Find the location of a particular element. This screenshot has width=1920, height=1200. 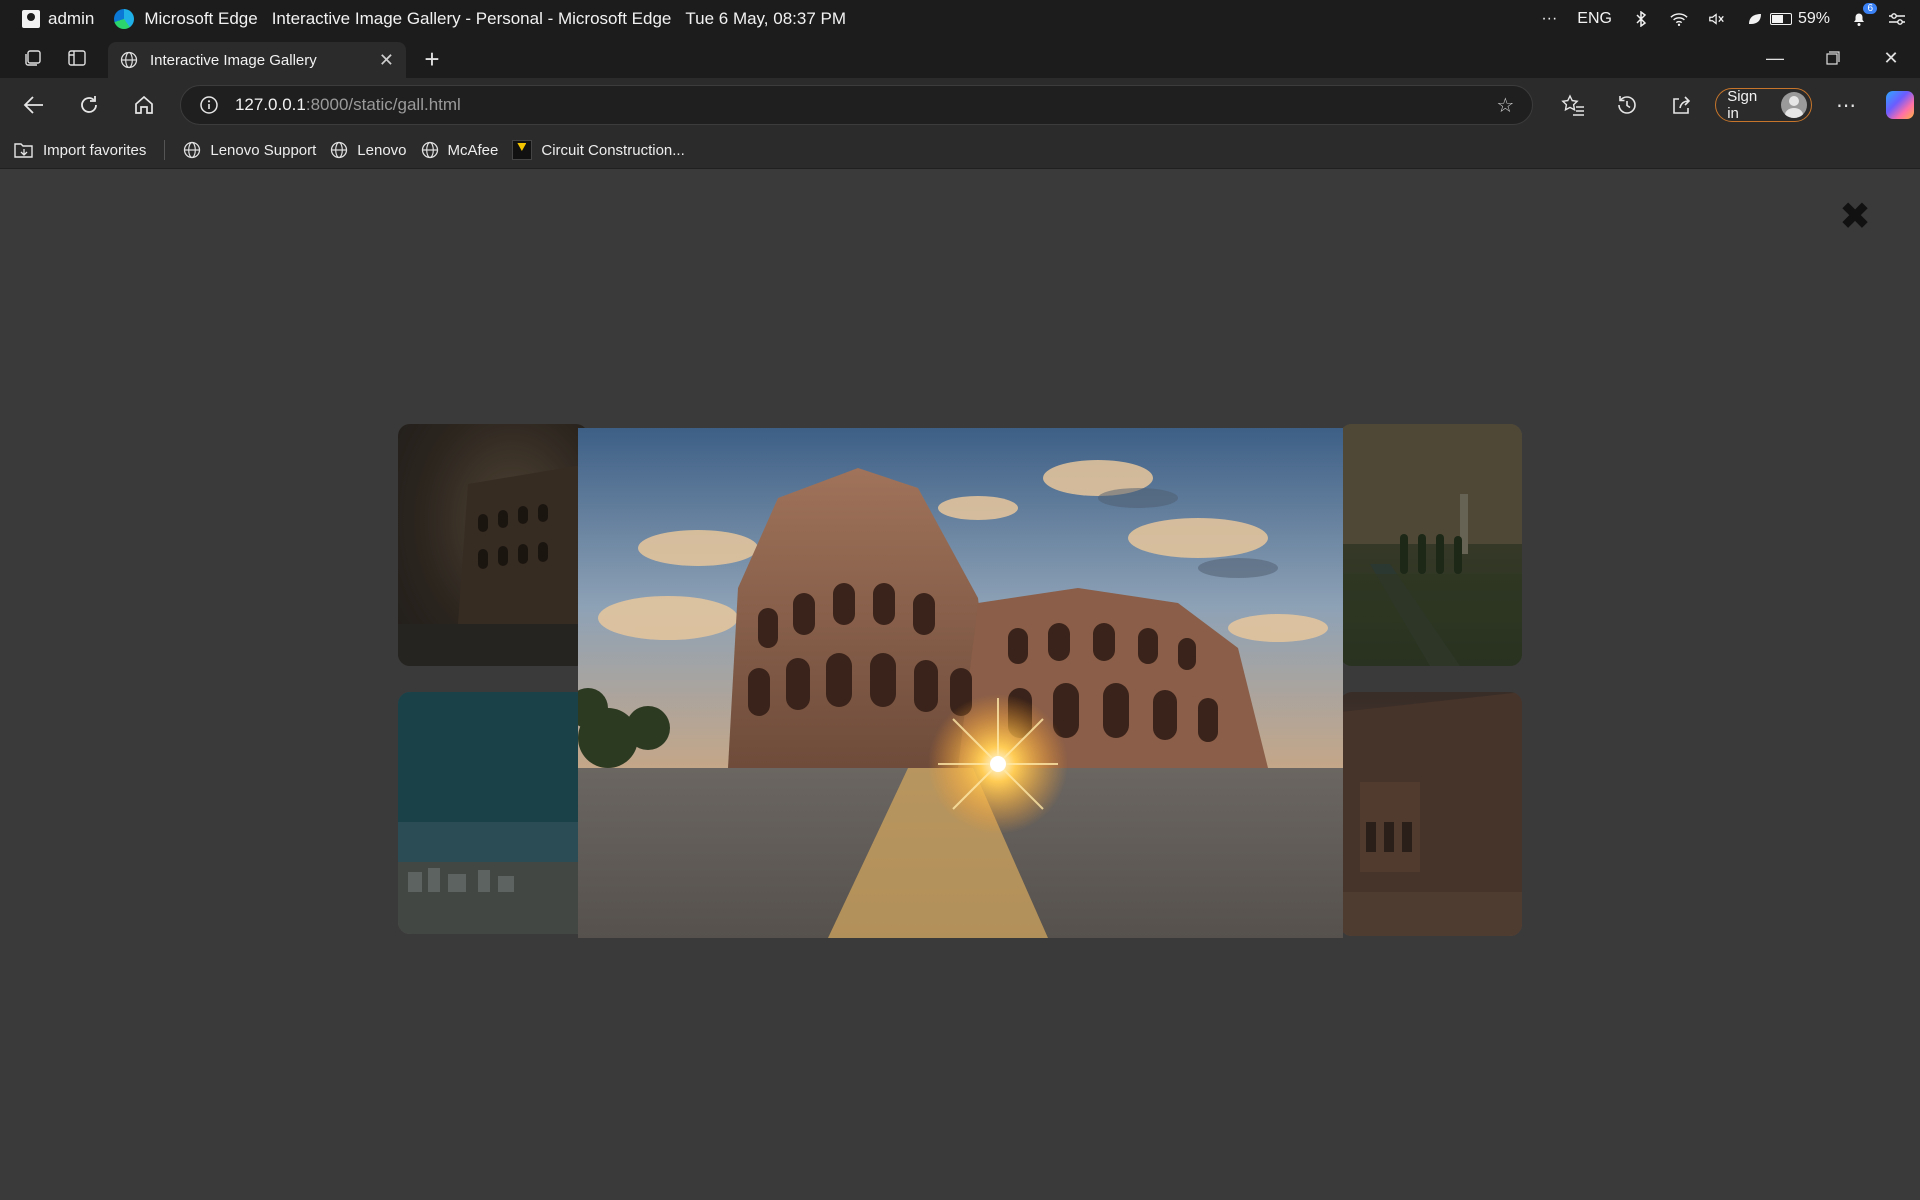

favorite-label: Import favorites is located at coordinates (95, 150).